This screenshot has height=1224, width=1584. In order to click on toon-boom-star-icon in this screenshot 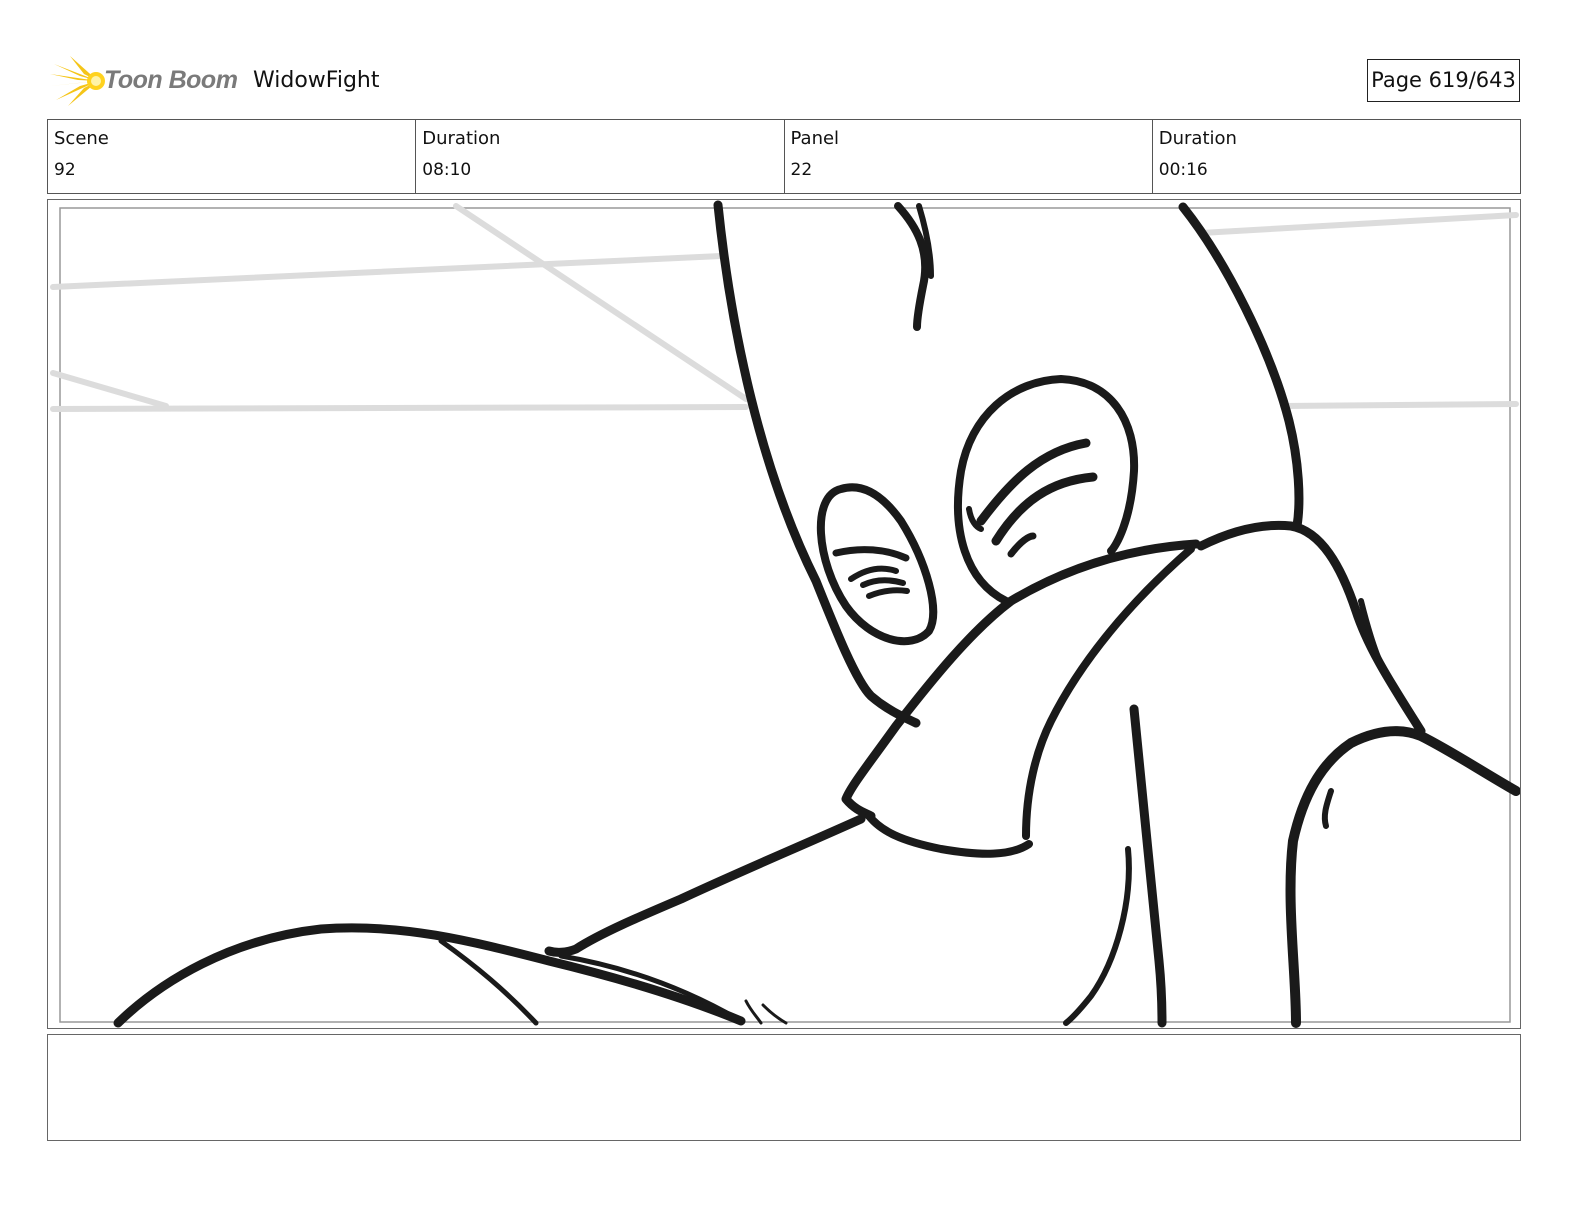, I will do `click(77, 81)`.